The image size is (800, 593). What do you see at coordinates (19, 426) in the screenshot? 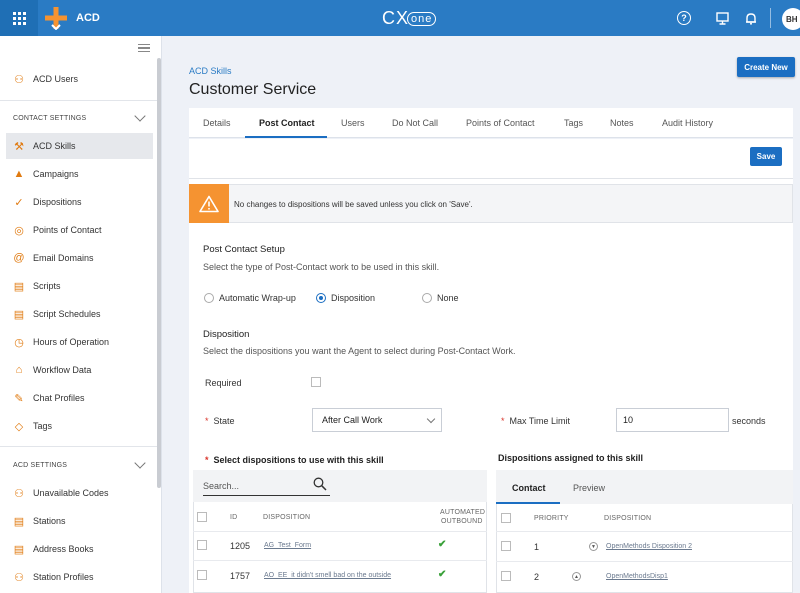
I see `tag-icon: ◇` at bounding box center [19, 426].